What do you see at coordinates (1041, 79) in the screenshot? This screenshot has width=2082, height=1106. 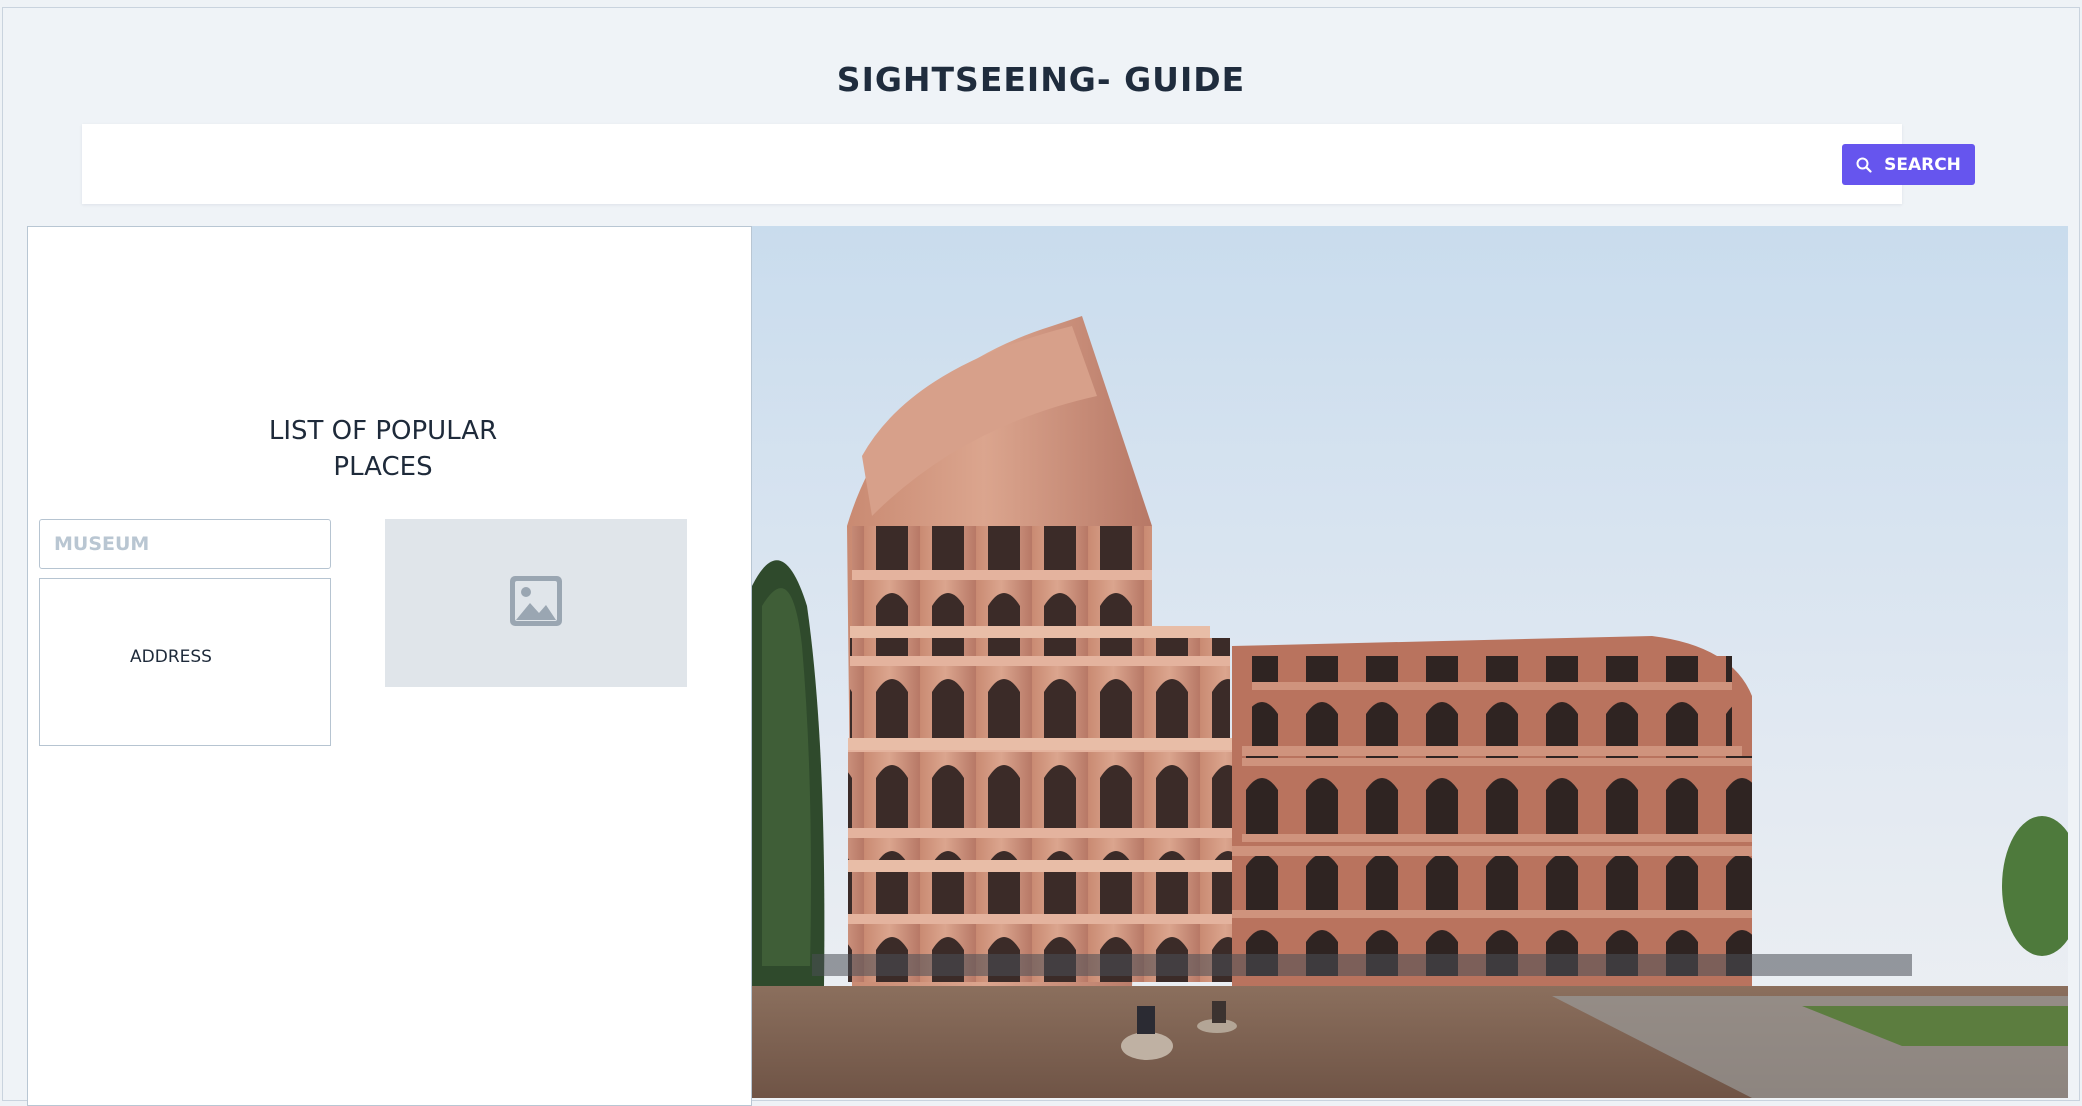 I see `page-title: SIGHTSEEING- GUIDE` at bounding box center [1041, 79].